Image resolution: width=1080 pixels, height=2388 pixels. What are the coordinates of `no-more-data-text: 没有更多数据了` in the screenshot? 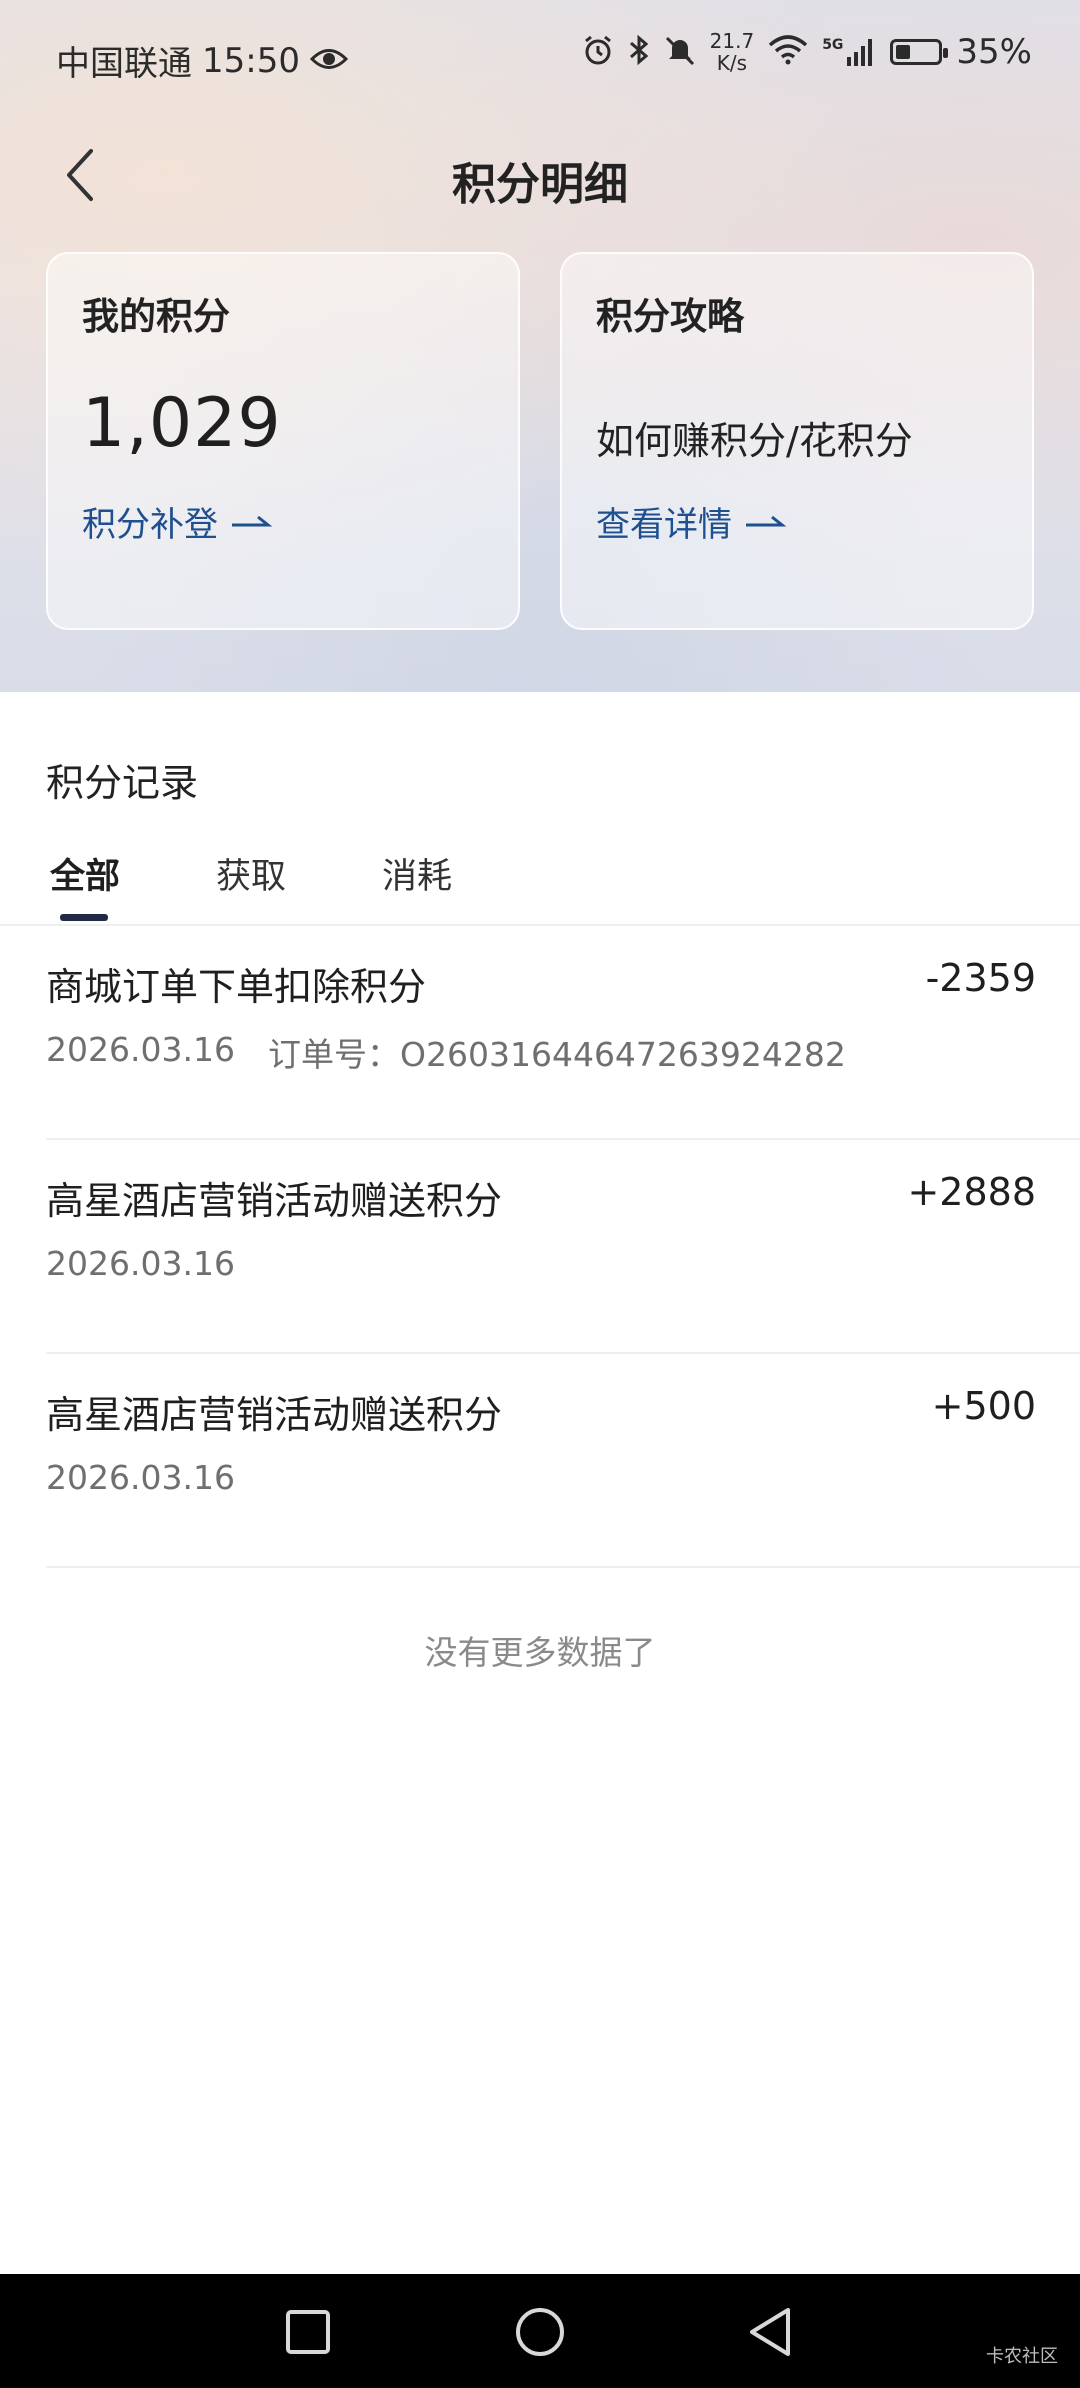 It's located at (540, 1652).